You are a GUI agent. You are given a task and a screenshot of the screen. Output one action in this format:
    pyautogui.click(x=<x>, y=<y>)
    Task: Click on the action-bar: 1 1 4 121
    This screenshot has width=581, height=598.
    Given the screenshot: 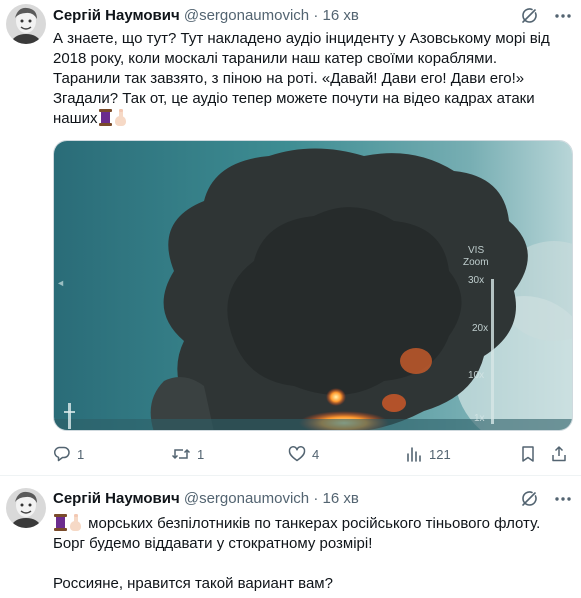 What is the action you would take?
    pyautogui.click(x=313, y=454)
    